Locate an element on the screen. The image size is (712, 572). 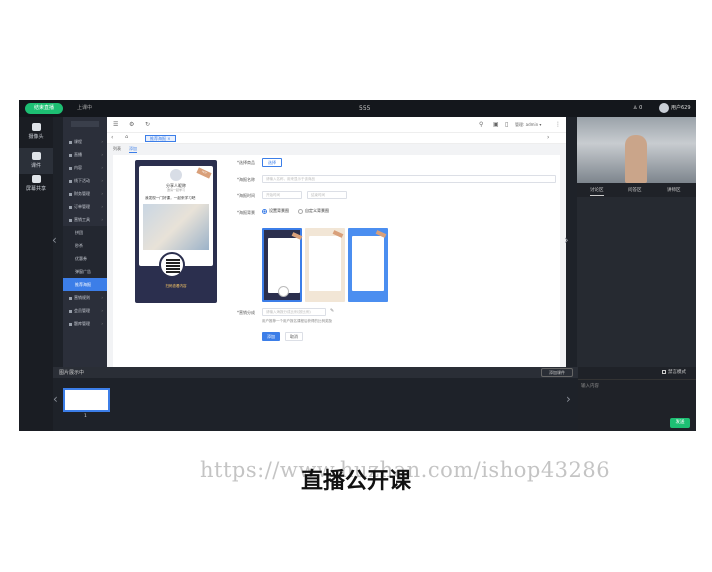
sidebar-item-label: 秒杀 is located at coordinates (79, 245).